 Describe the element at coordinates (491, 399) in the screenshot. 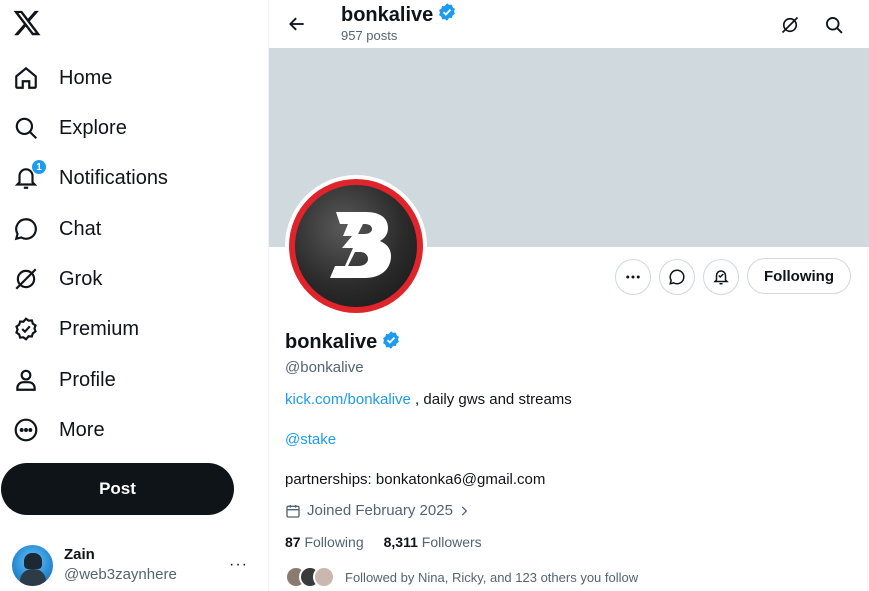

I see `bio-text: , daily gws and streams` at that location.